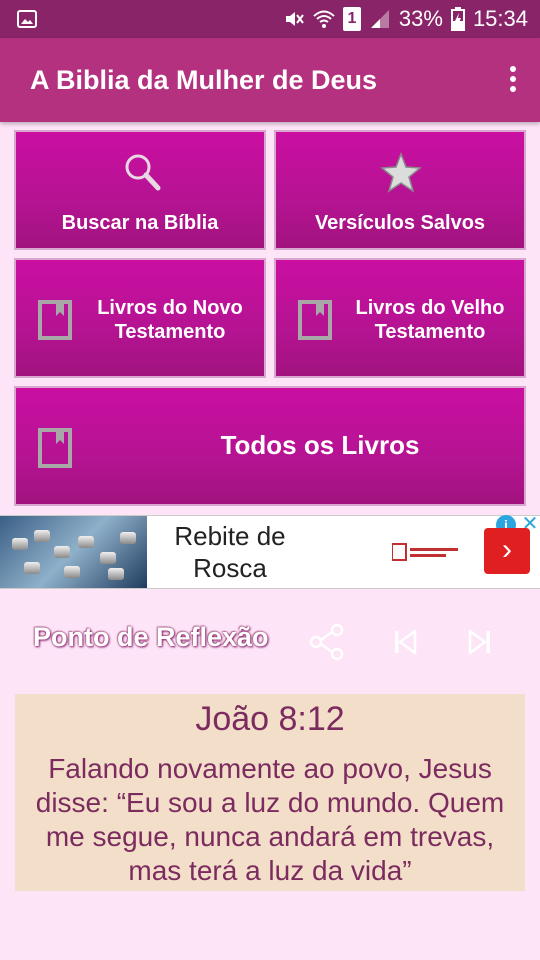 This screenshot has width=540, height=960. I want to click on app-title: A Biblia da Mulher de Deus, so click(204, 80).